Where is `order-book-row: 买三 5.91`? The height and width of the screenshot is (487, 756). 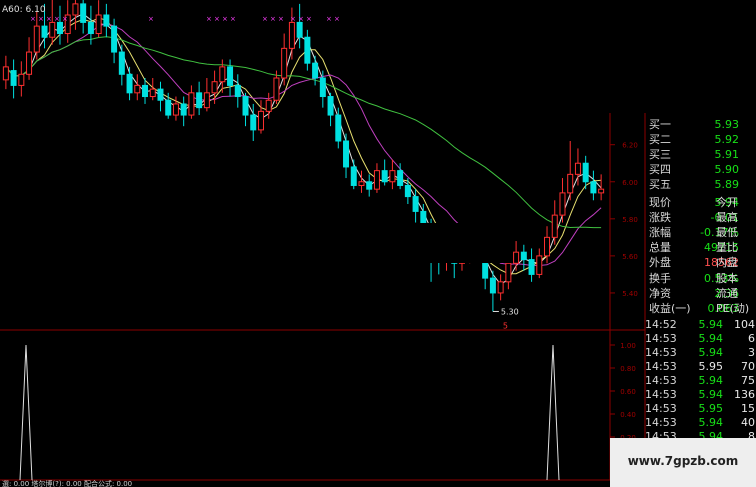
order-book-row: 买三 5.91 is located at coordinates (700, 154).